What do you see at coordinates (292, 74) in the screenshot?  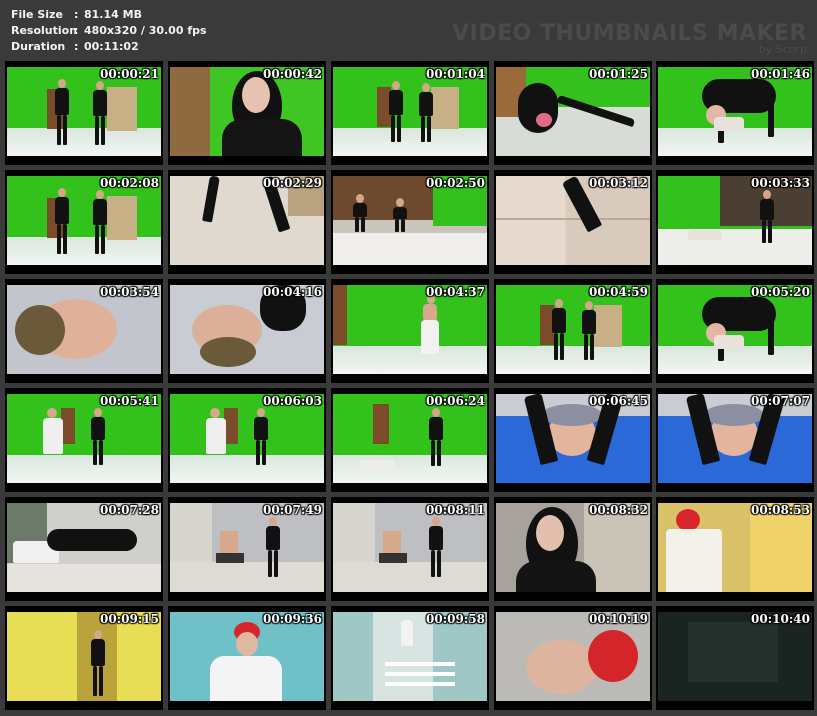 I see `timestamp: 00:00:42` at bounding box center [292, 74].